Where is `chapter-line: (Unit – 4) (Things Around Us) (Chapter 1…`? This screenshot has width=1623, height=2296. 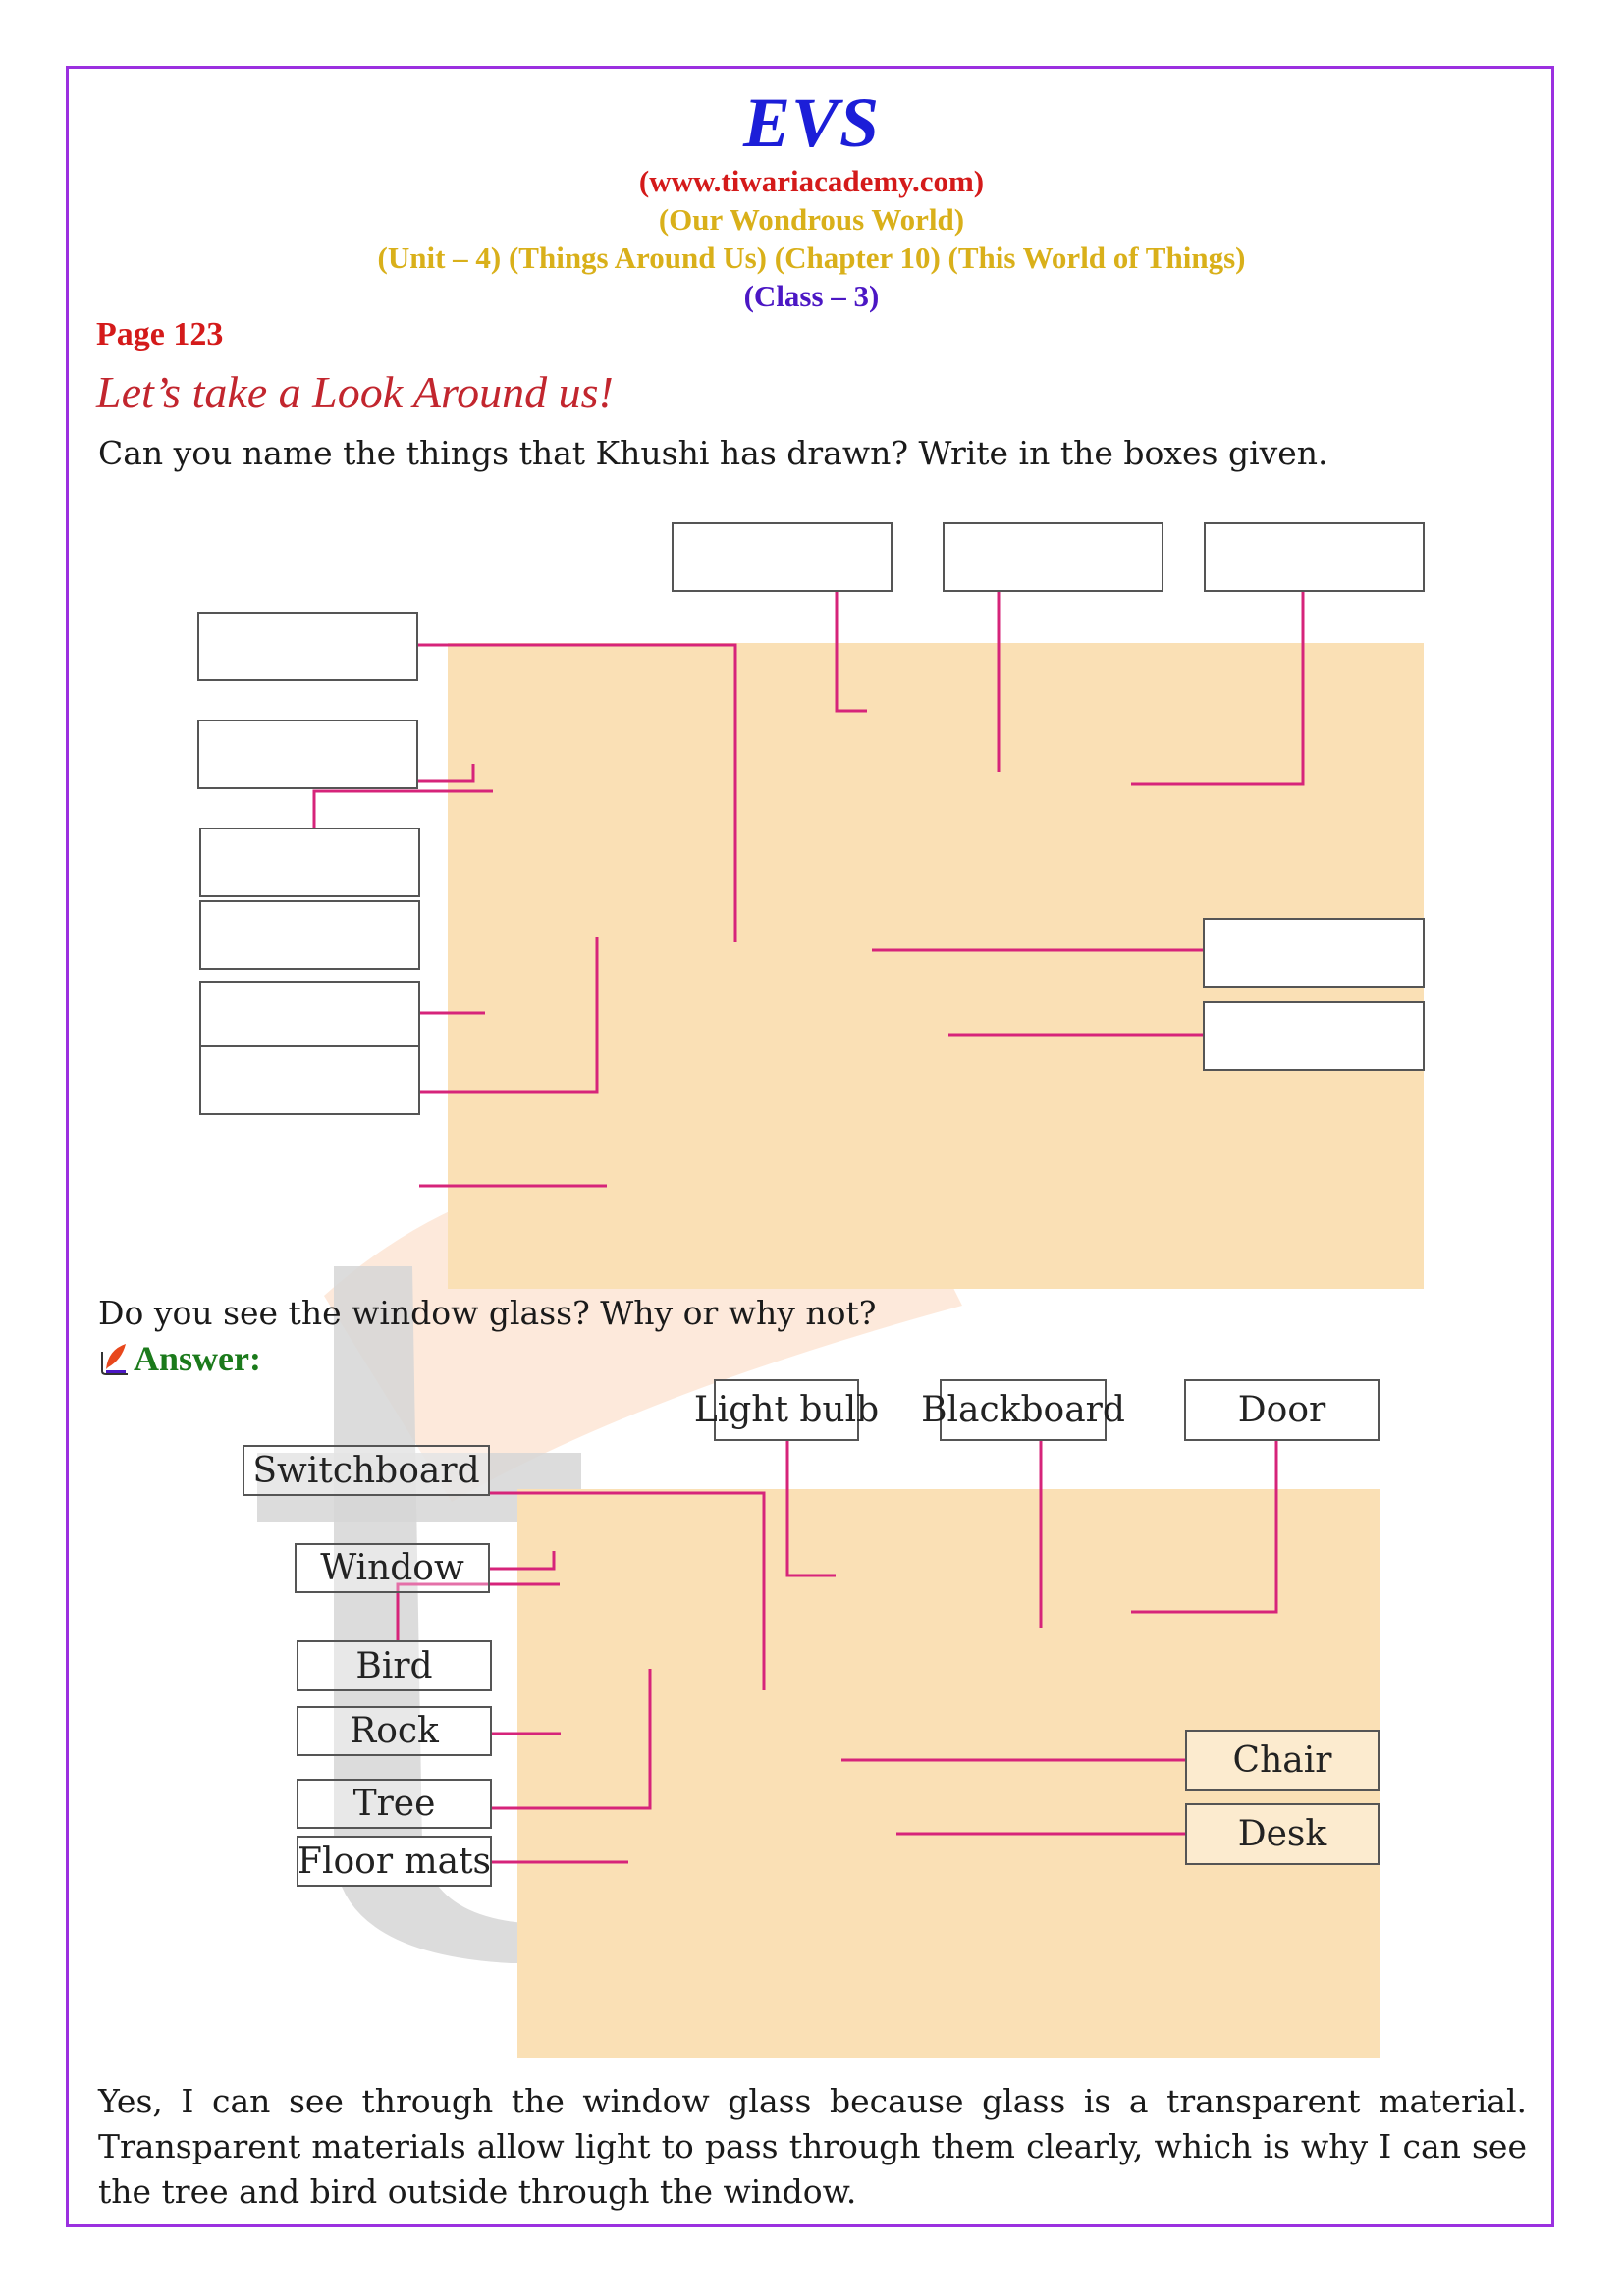 chapter-line: (Unit – 4) (Things Around Us) (Chapter 1… is located at coordinates (811, 257).